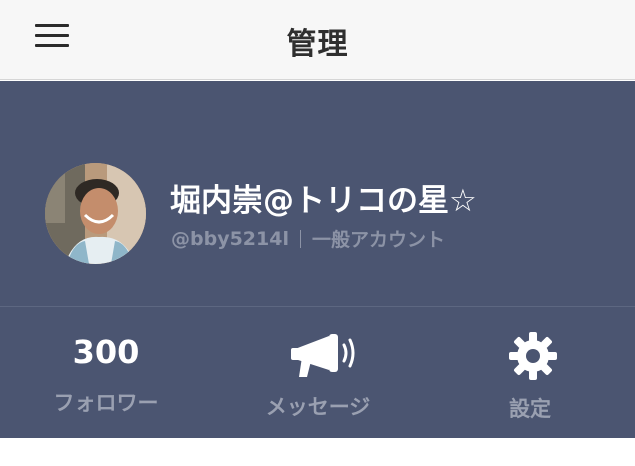 The height and width of the screenshot is (466, 635). I want to click on account-type: 一般アカウント, so click(378, 240).